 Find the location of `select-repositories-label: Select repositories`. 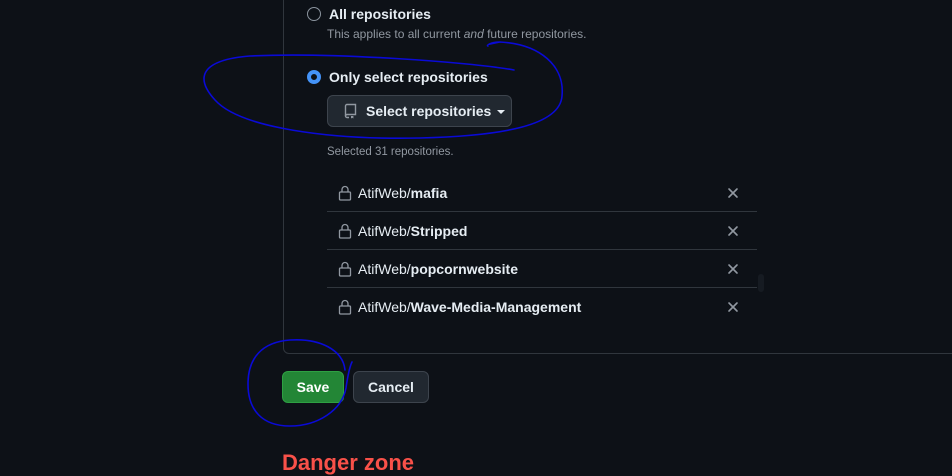

select-repositories-label: Select repositories is located at coordinates (429, 111).